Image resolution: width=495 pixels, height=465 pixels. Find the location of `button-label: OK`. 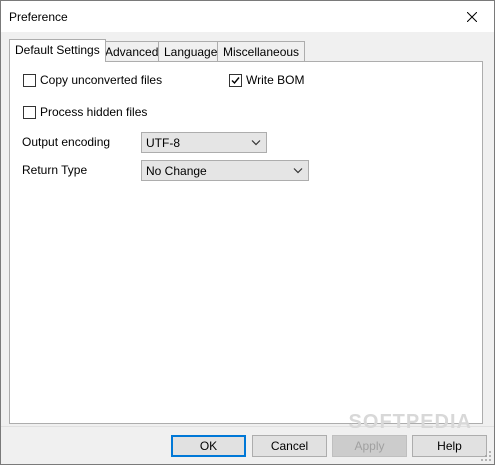

button-label: OK is located at coordinates (208, 446).